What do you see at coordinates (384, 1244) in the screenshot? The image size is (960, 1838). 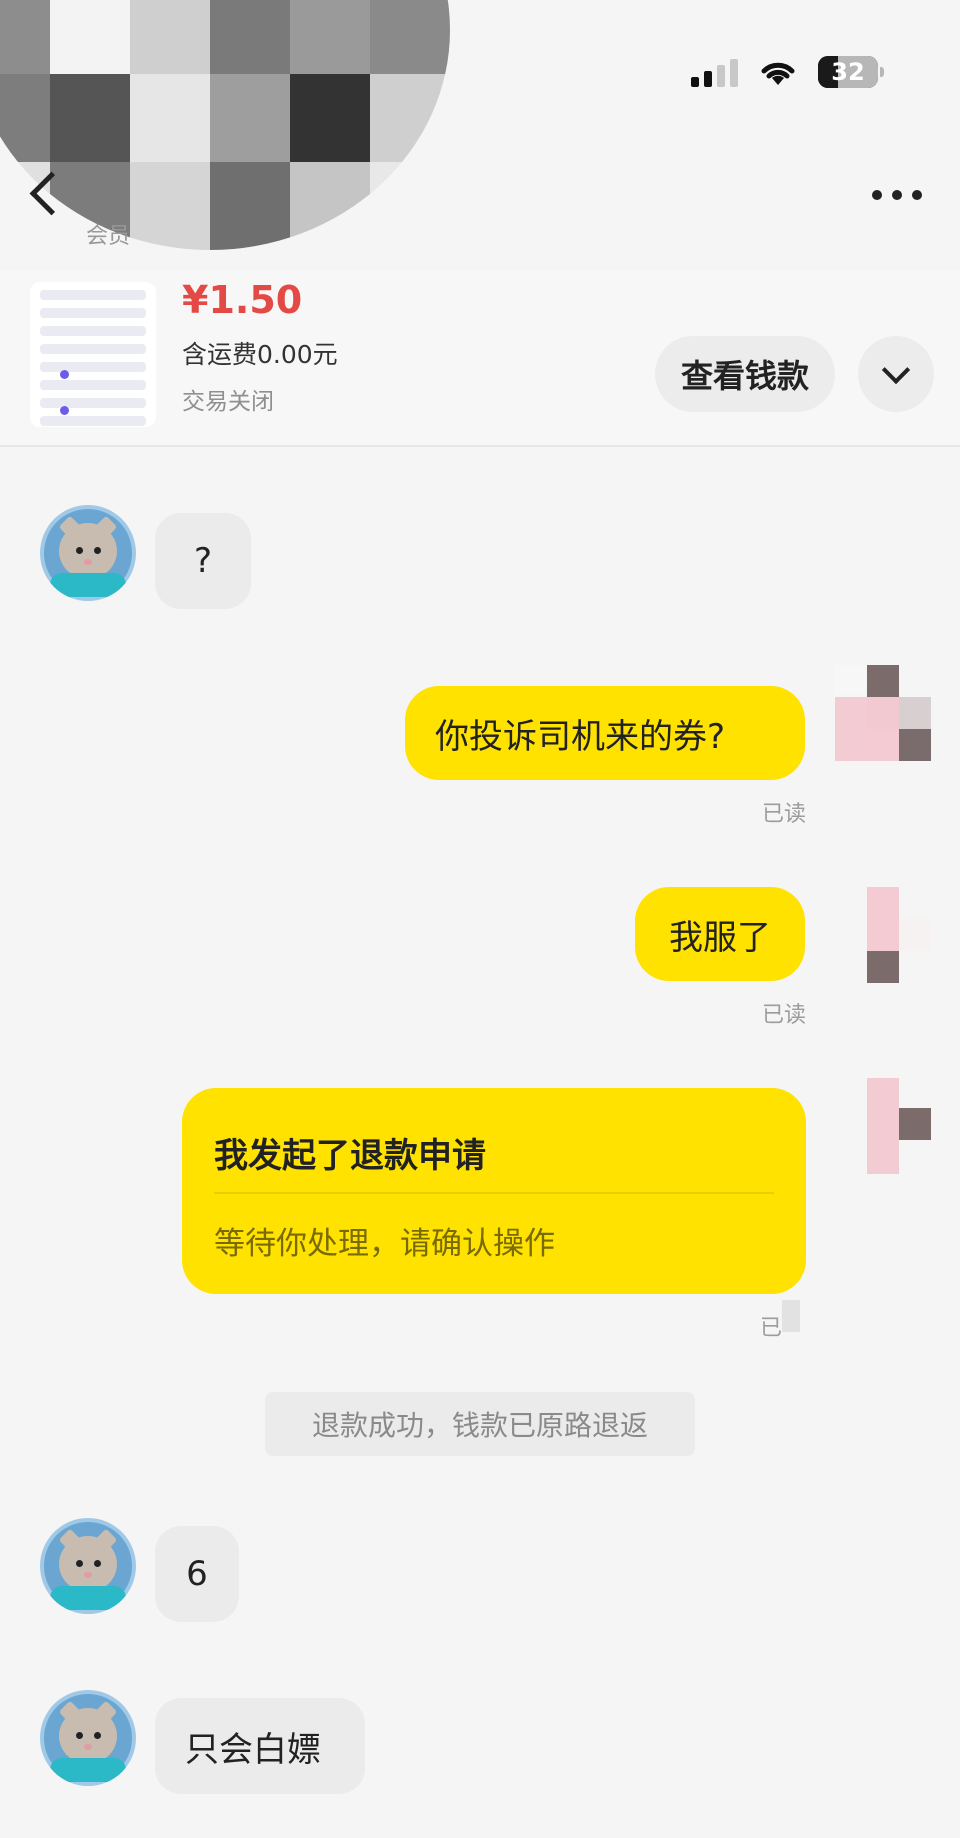 I see `refund-card-subtitle: 等待你处理，请确认操作` at bounding box center [384, 1244].